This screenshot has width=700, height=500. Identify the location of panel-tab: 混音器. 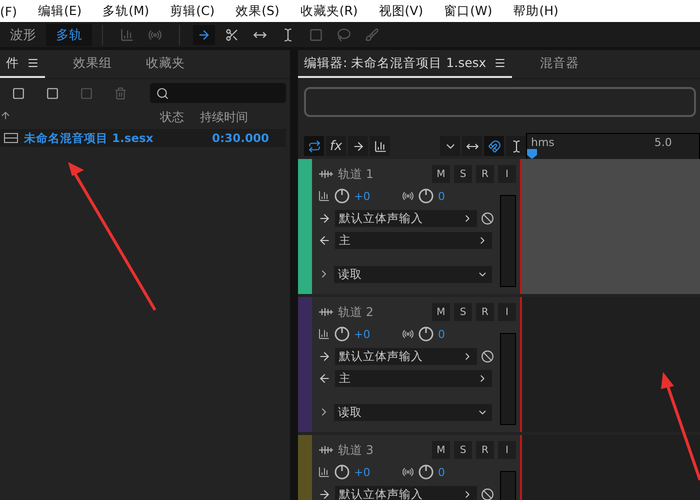
(560, 64).